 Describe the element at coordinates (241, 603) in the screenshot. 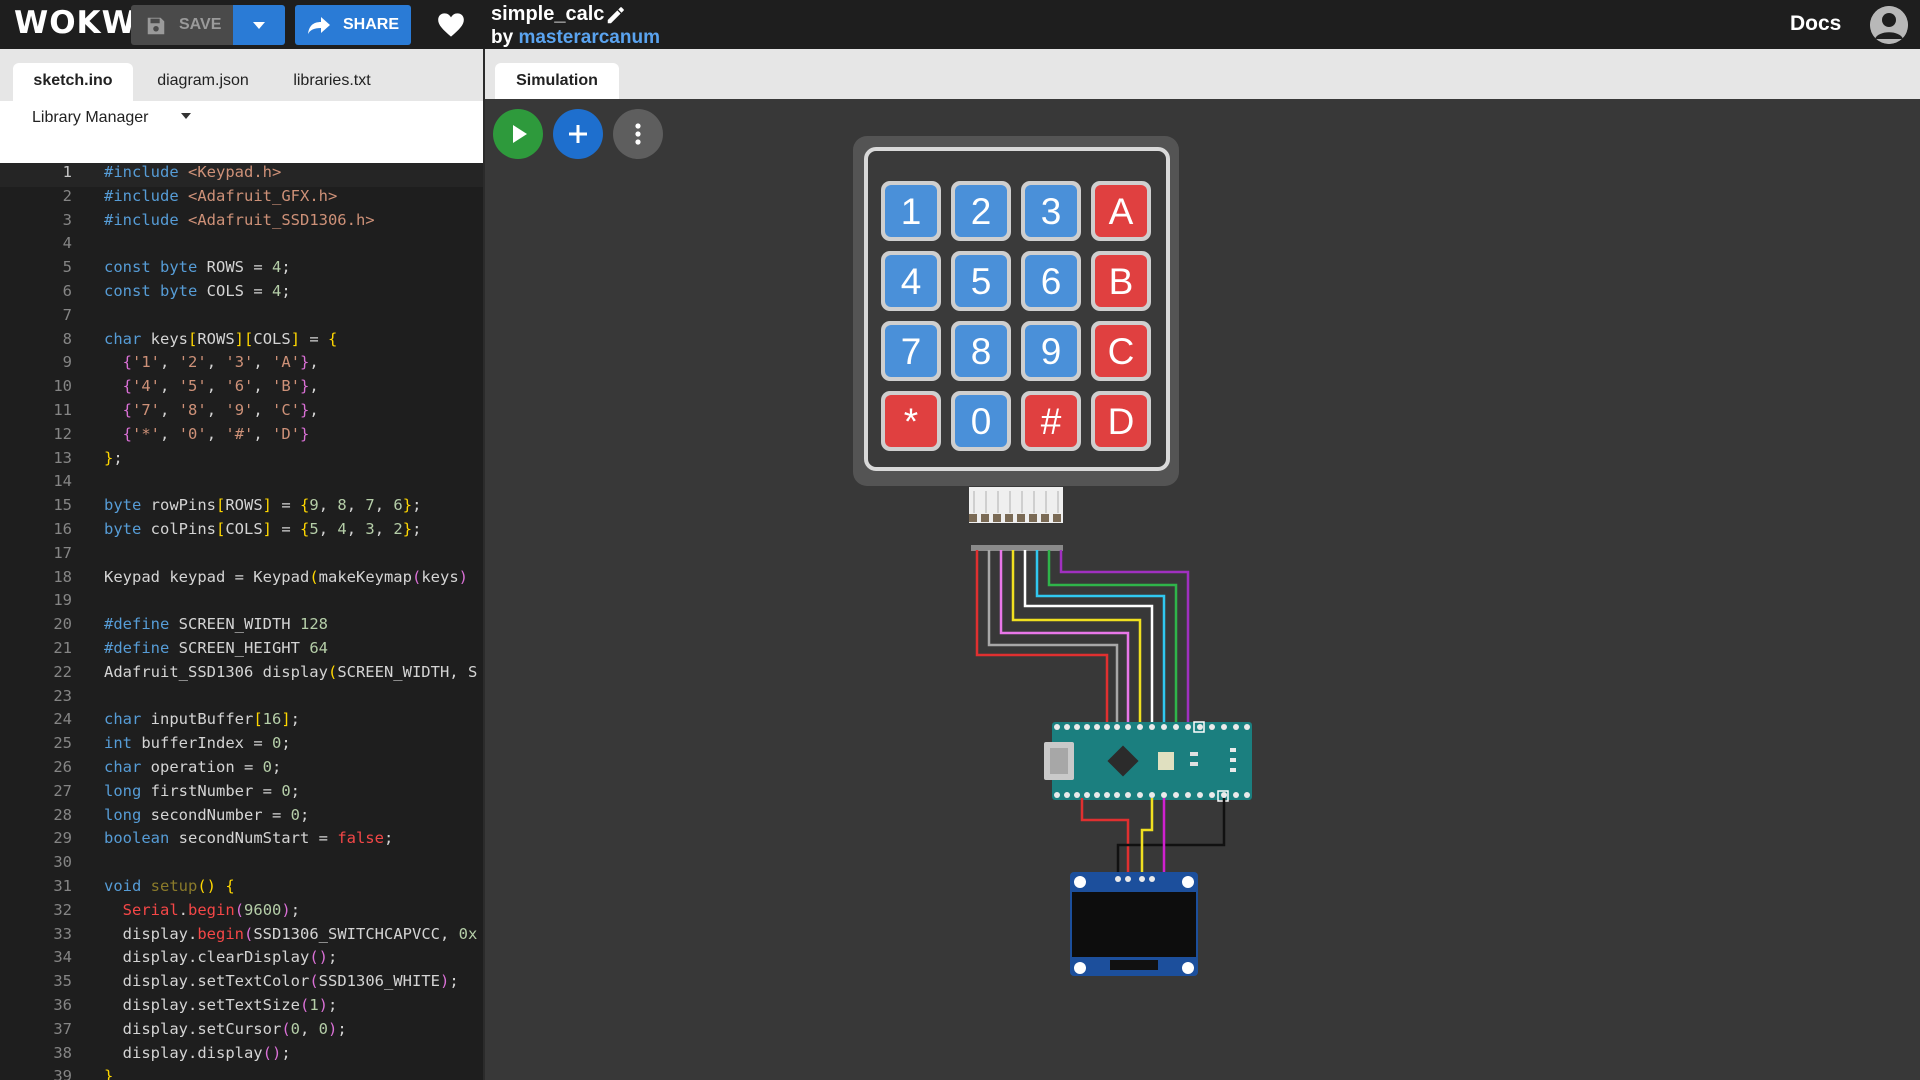

I see `code-line: 19` at that location.